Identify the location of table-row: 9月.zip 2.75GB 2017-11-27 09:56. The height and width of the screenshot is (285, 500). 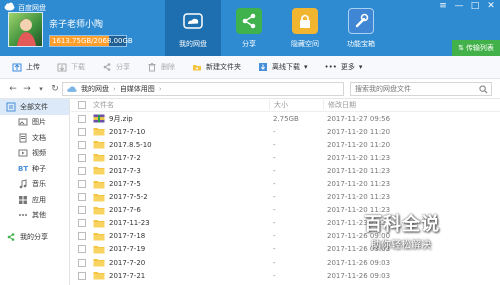
(285, 118).